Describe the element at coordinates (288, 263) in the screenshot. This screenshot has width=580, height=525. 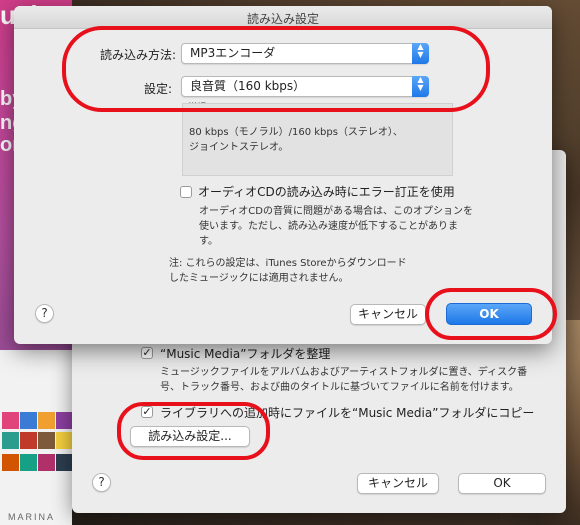
I see `note-text: 注: これらの設定は、iTunes Storeからダウンロード` at that location.